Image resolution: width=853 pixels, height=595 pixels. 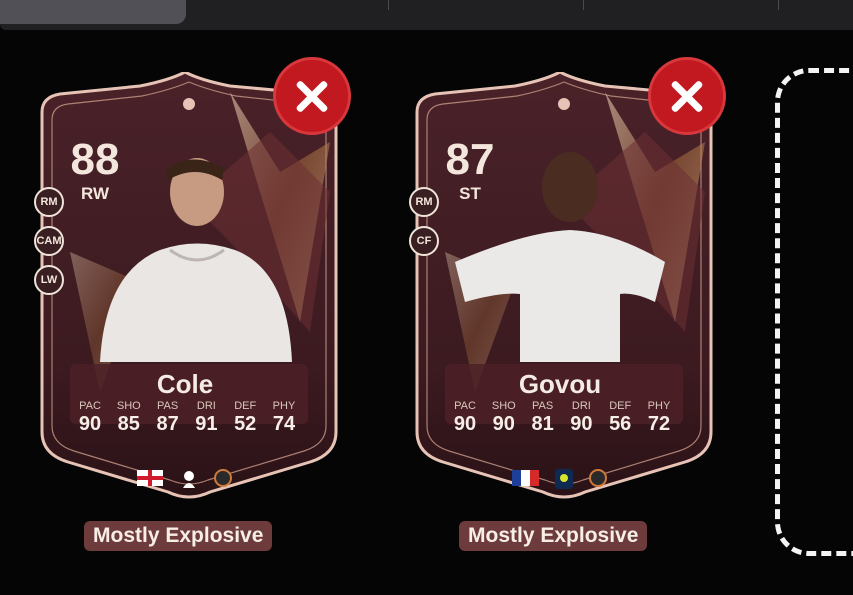 What do you see at coordinates (470, 193) in the screenshot?
I see `player-position: ST` at bounding box center [470, 193].